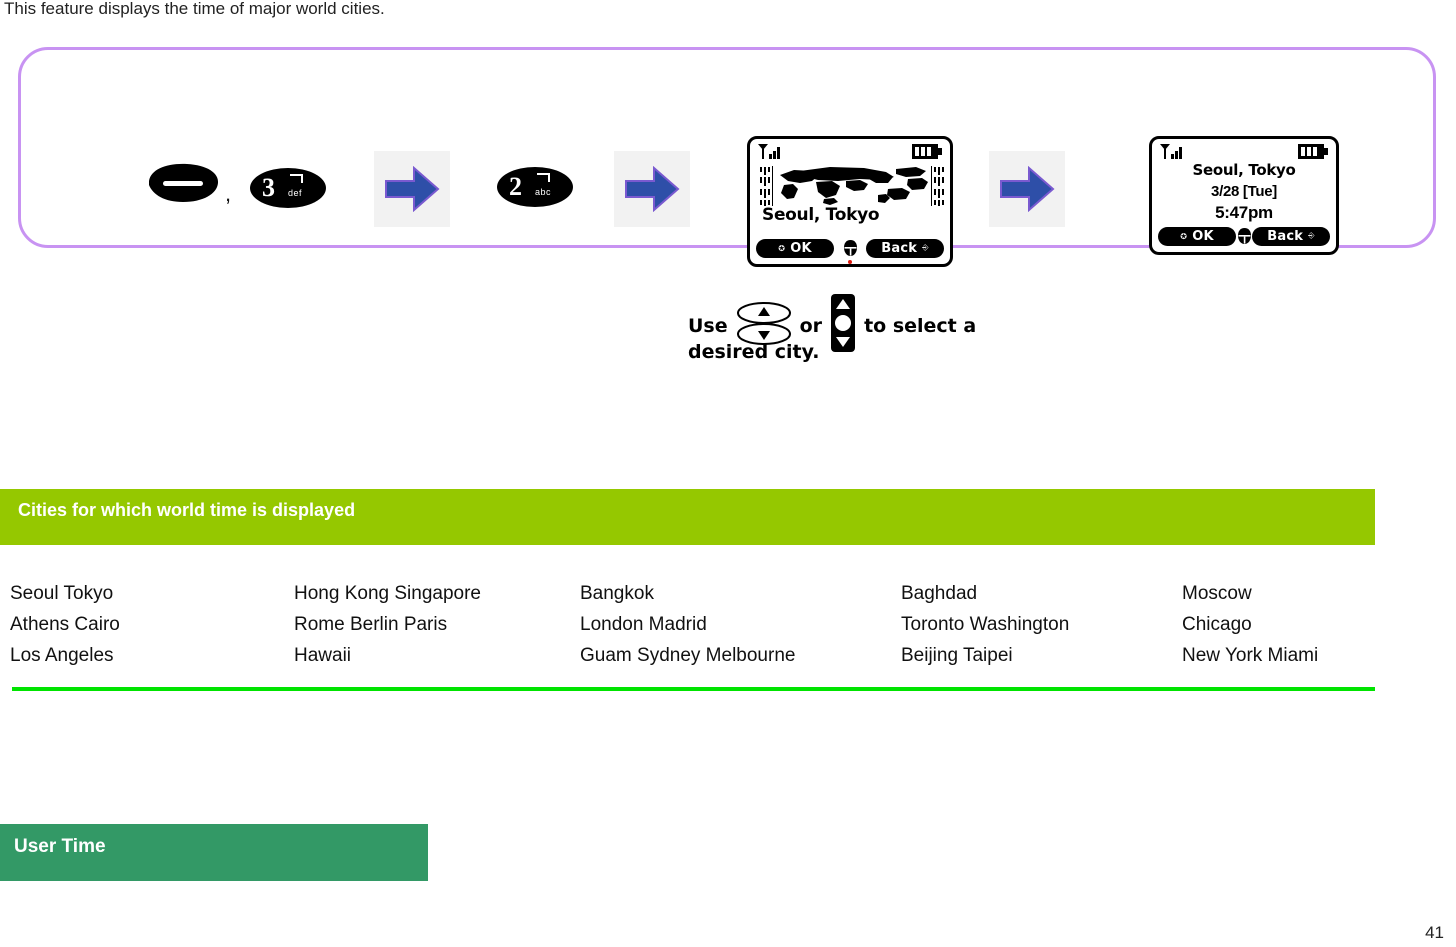  What do you see at coordinates (852, 186) in the screenshot?
I see `world-map-icon` at bounding box center [852, 186].